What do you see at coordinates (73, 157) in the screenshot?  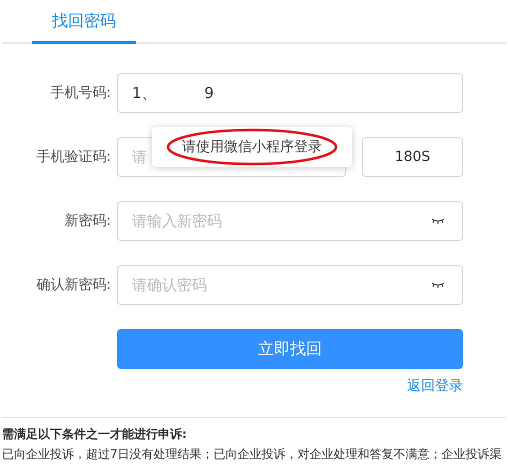 I see `field-label: 手机验证码:` at bounding box center [73, 157].